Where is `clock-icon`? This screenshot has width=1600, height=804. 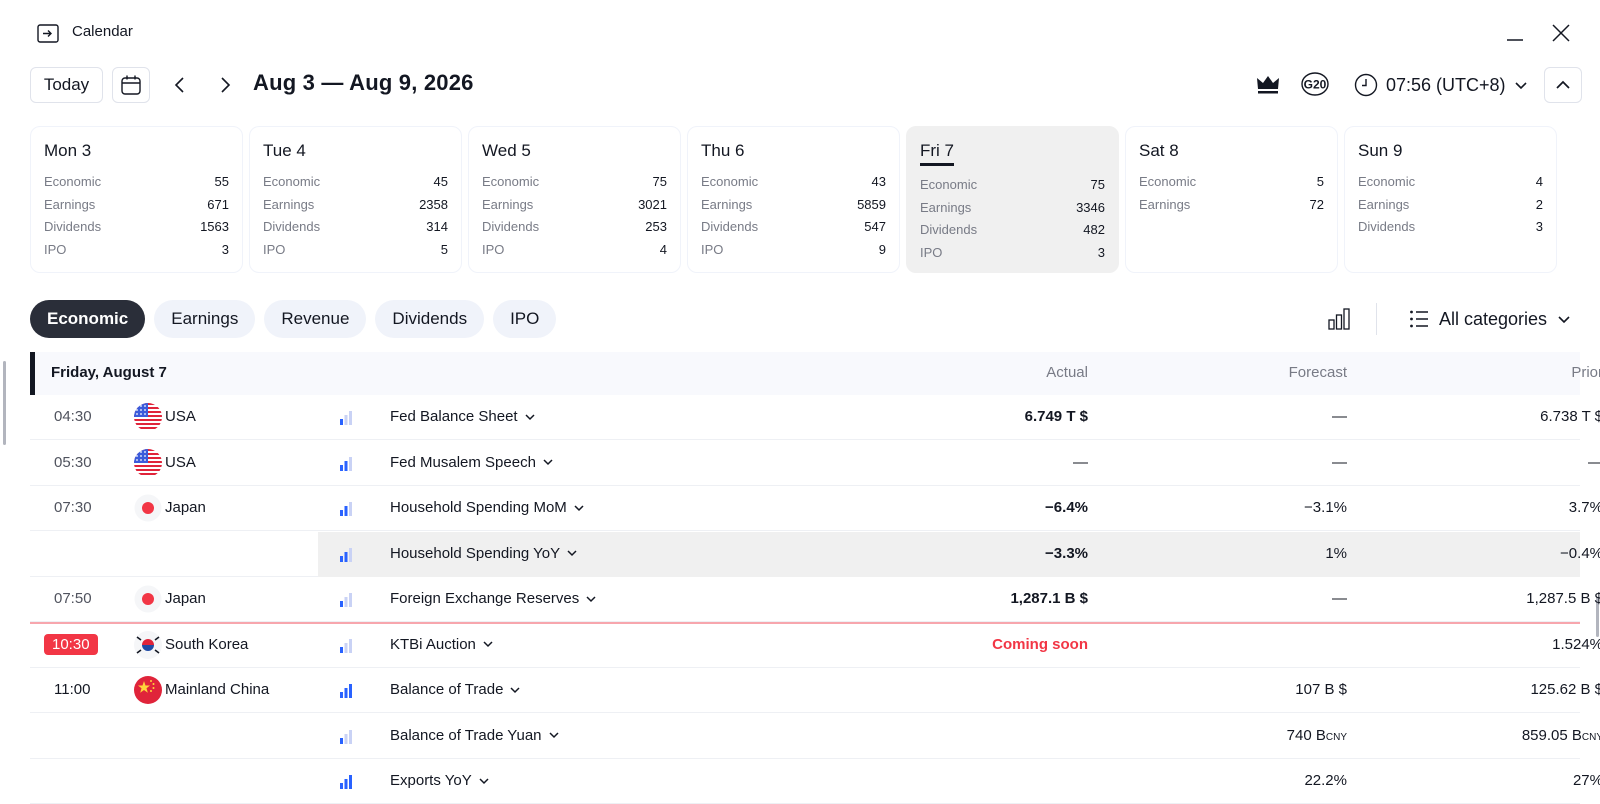
clock-icon is located at coordinates (1366, 85).